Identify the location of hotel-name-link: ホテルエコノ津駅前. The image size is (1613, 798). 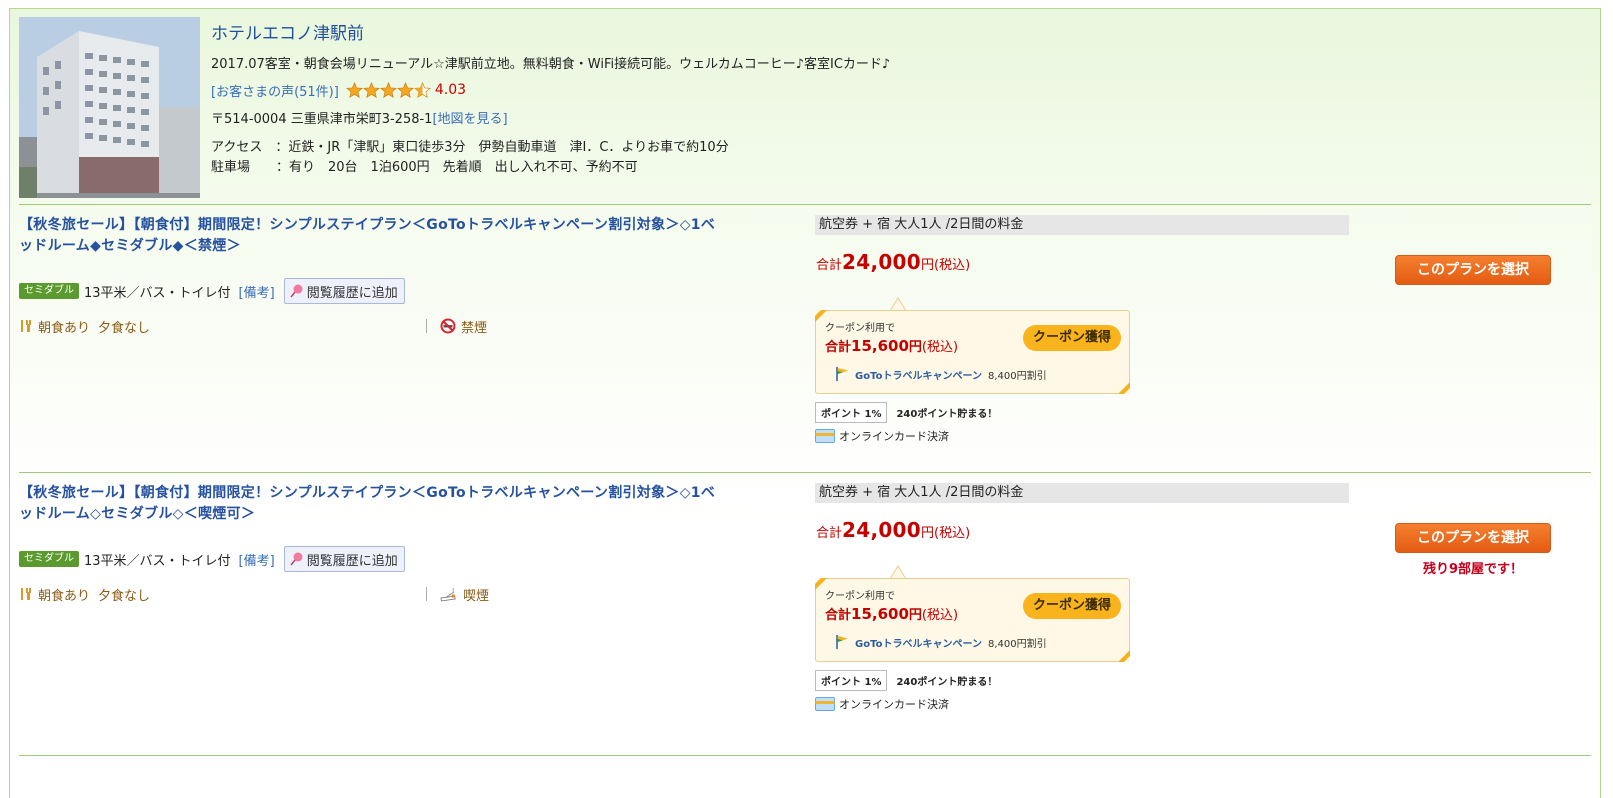
(287, 31).